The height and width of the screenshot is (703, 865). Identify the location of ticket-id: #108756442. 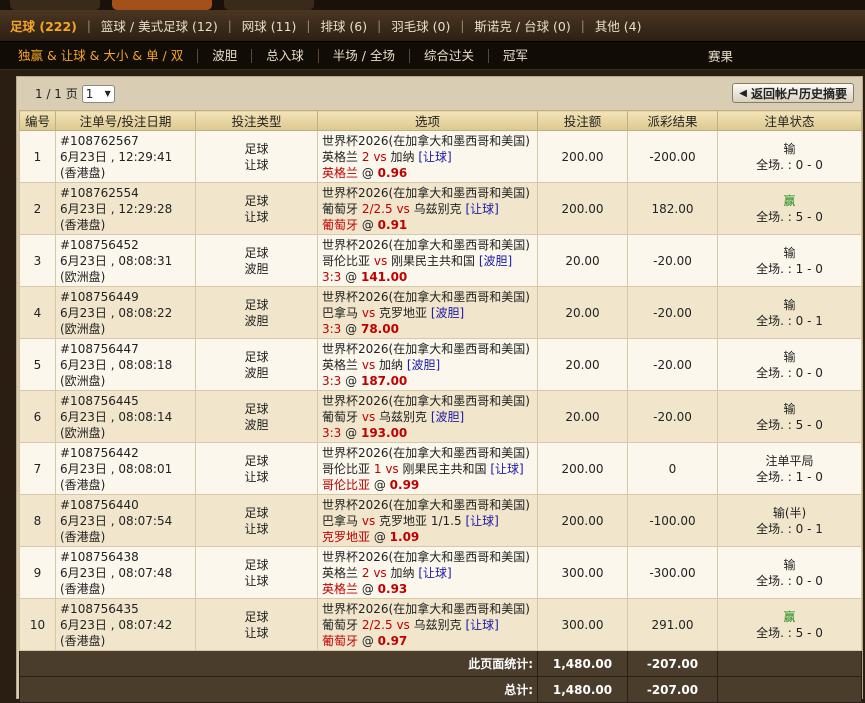
(99, 452).